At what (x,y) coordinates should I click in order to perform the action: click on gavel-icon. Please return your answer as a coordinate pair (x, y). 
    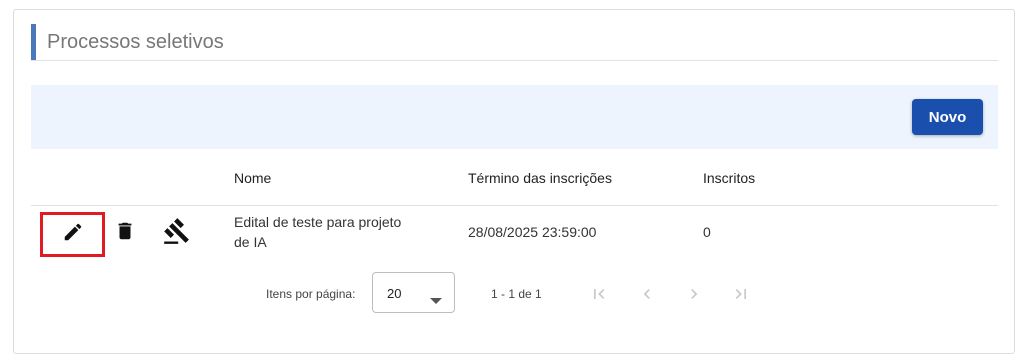
    Looking at the image, I should click on (177, 233).